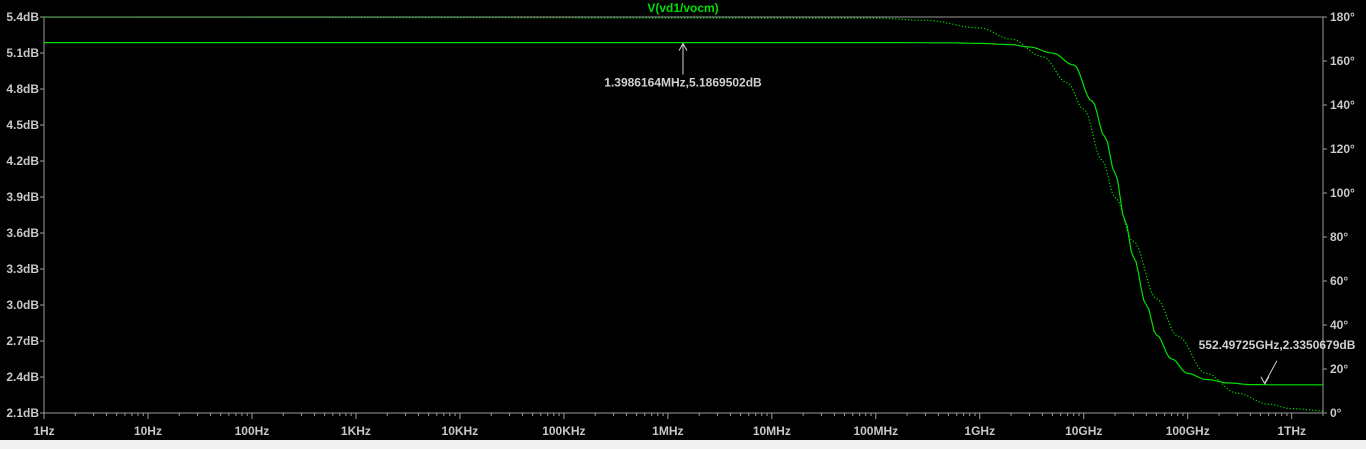 Image resolution: width=1366 pixels, height=449 pixels. I want to click on status-strip, so click(683, 444).